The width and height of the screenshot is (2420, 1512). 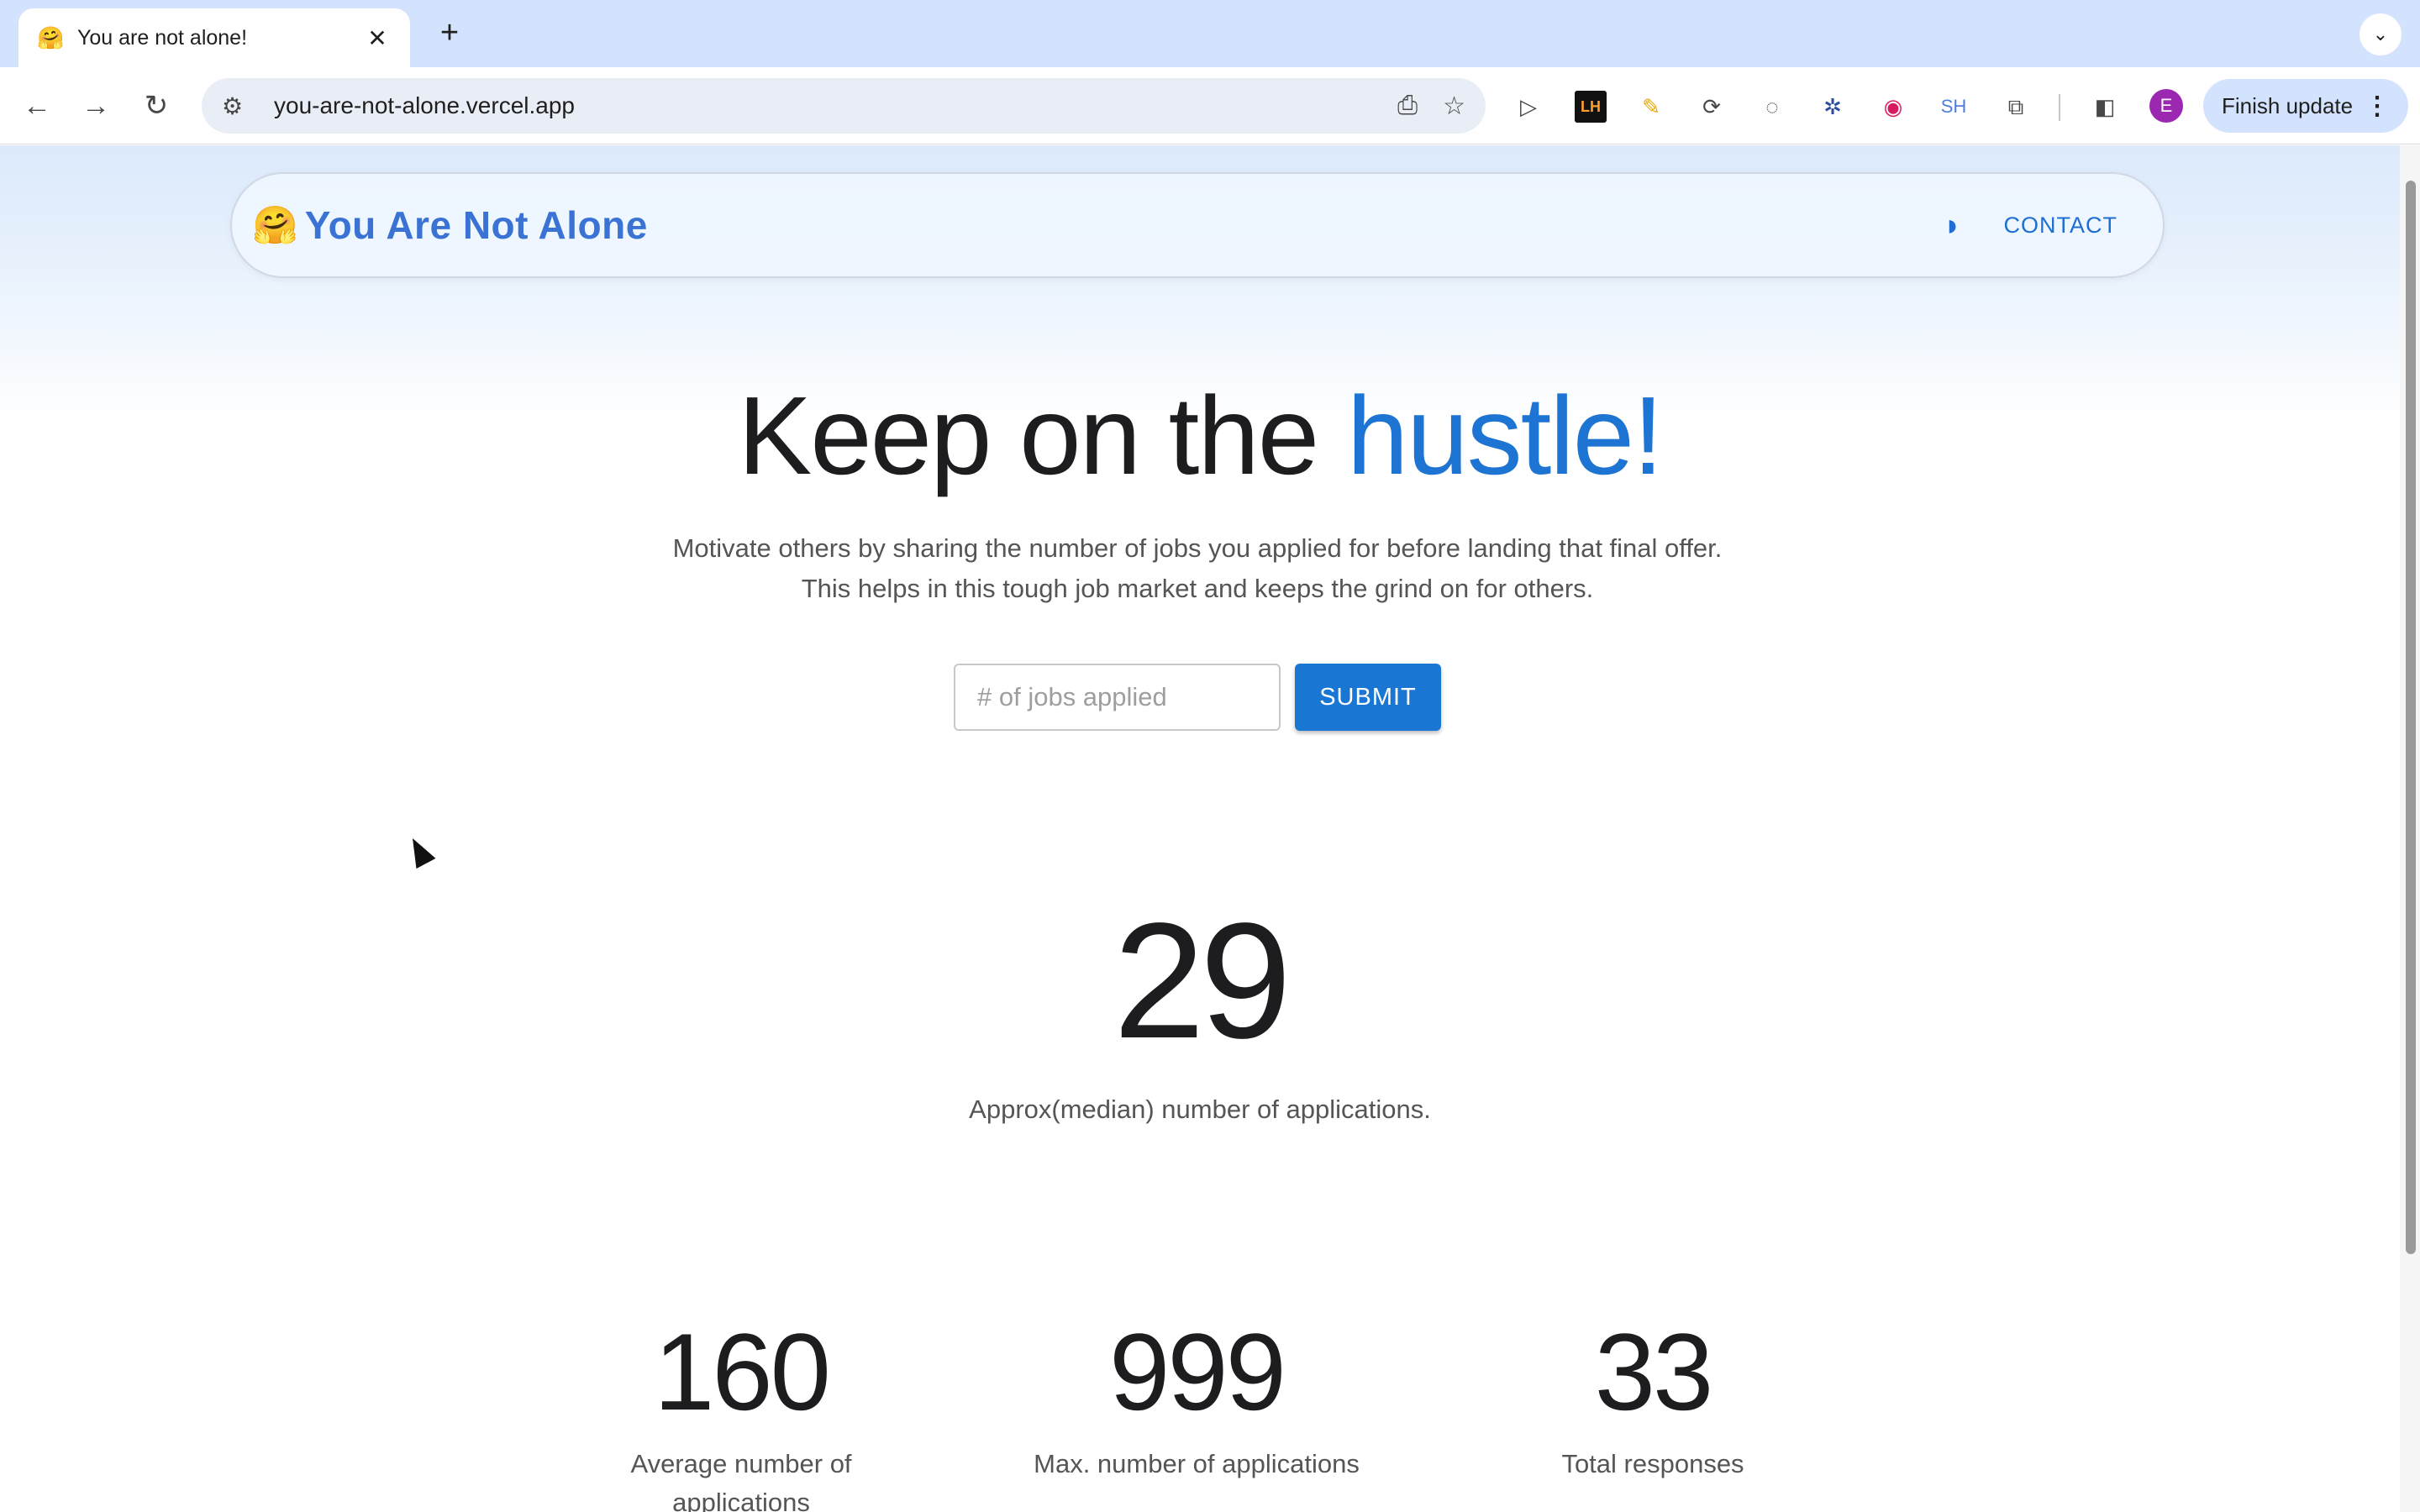 What do you see at coordinates (377, 38) in the screenshot?
I see `close-tab-icon: ✕` at bounding box center [377, 38].